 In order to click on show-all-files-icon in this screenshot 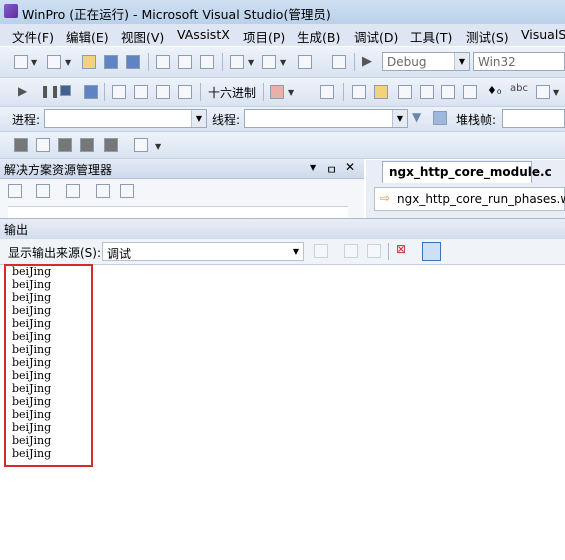, I will do `click(43, 191)`.